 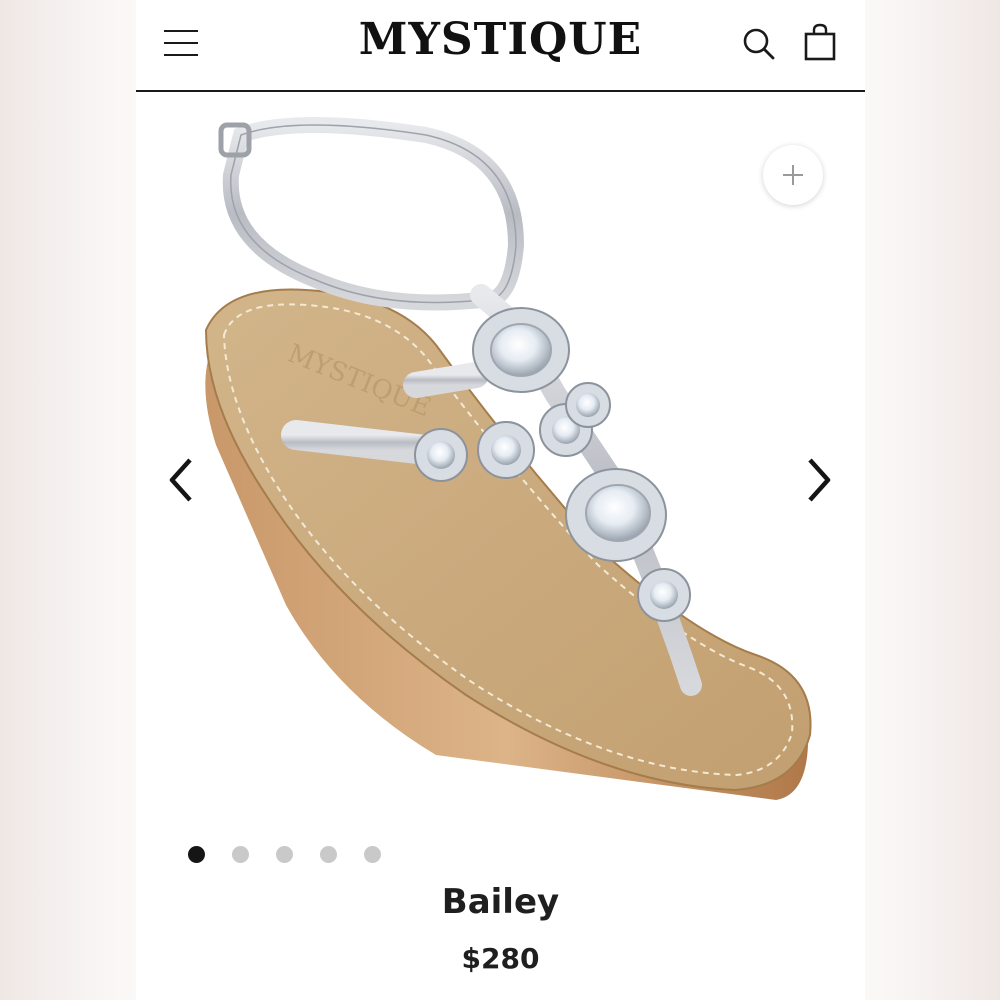 I want to click on search-icon, so click(x=759, y=44).